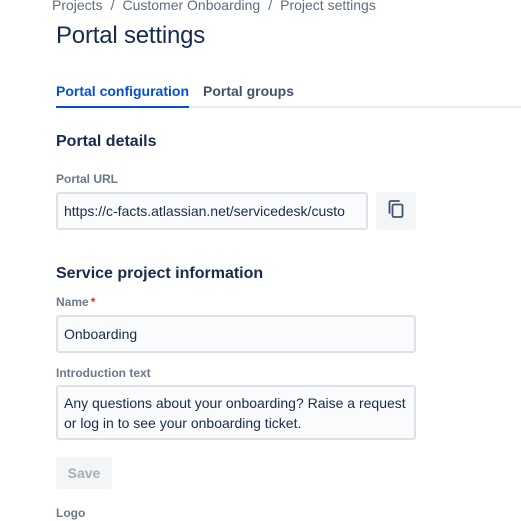  What do you see at coordinates (87, 179) in the screenshot?
I see `portal-url-label: Portal URL` at bounding box center [87, 179].